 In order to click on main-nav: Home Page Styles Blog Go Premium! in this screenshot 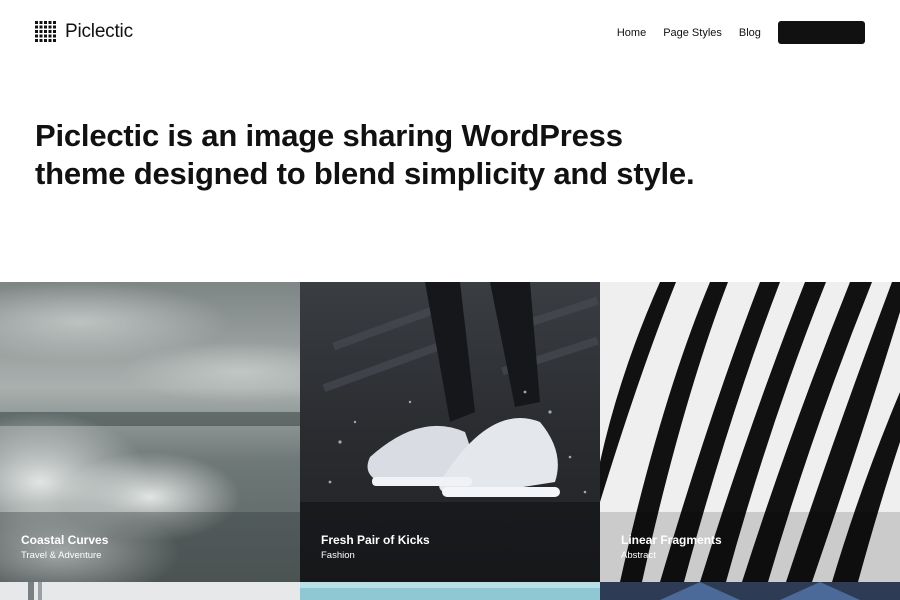, I will do `click(741, 32)`.